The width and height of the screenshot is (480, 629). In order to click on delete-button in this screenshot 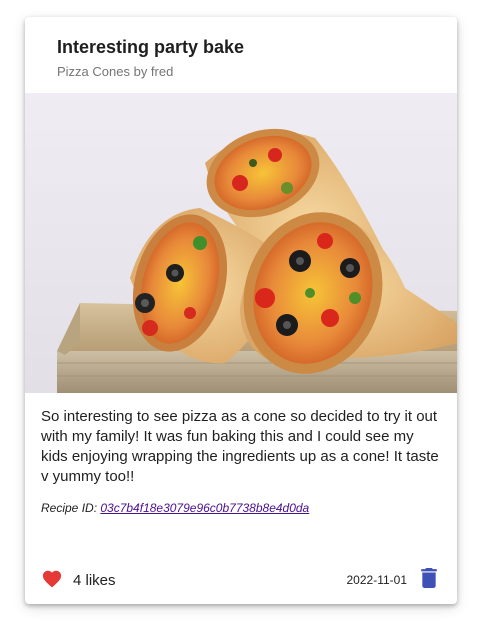, I will do `click(429, 580)`.